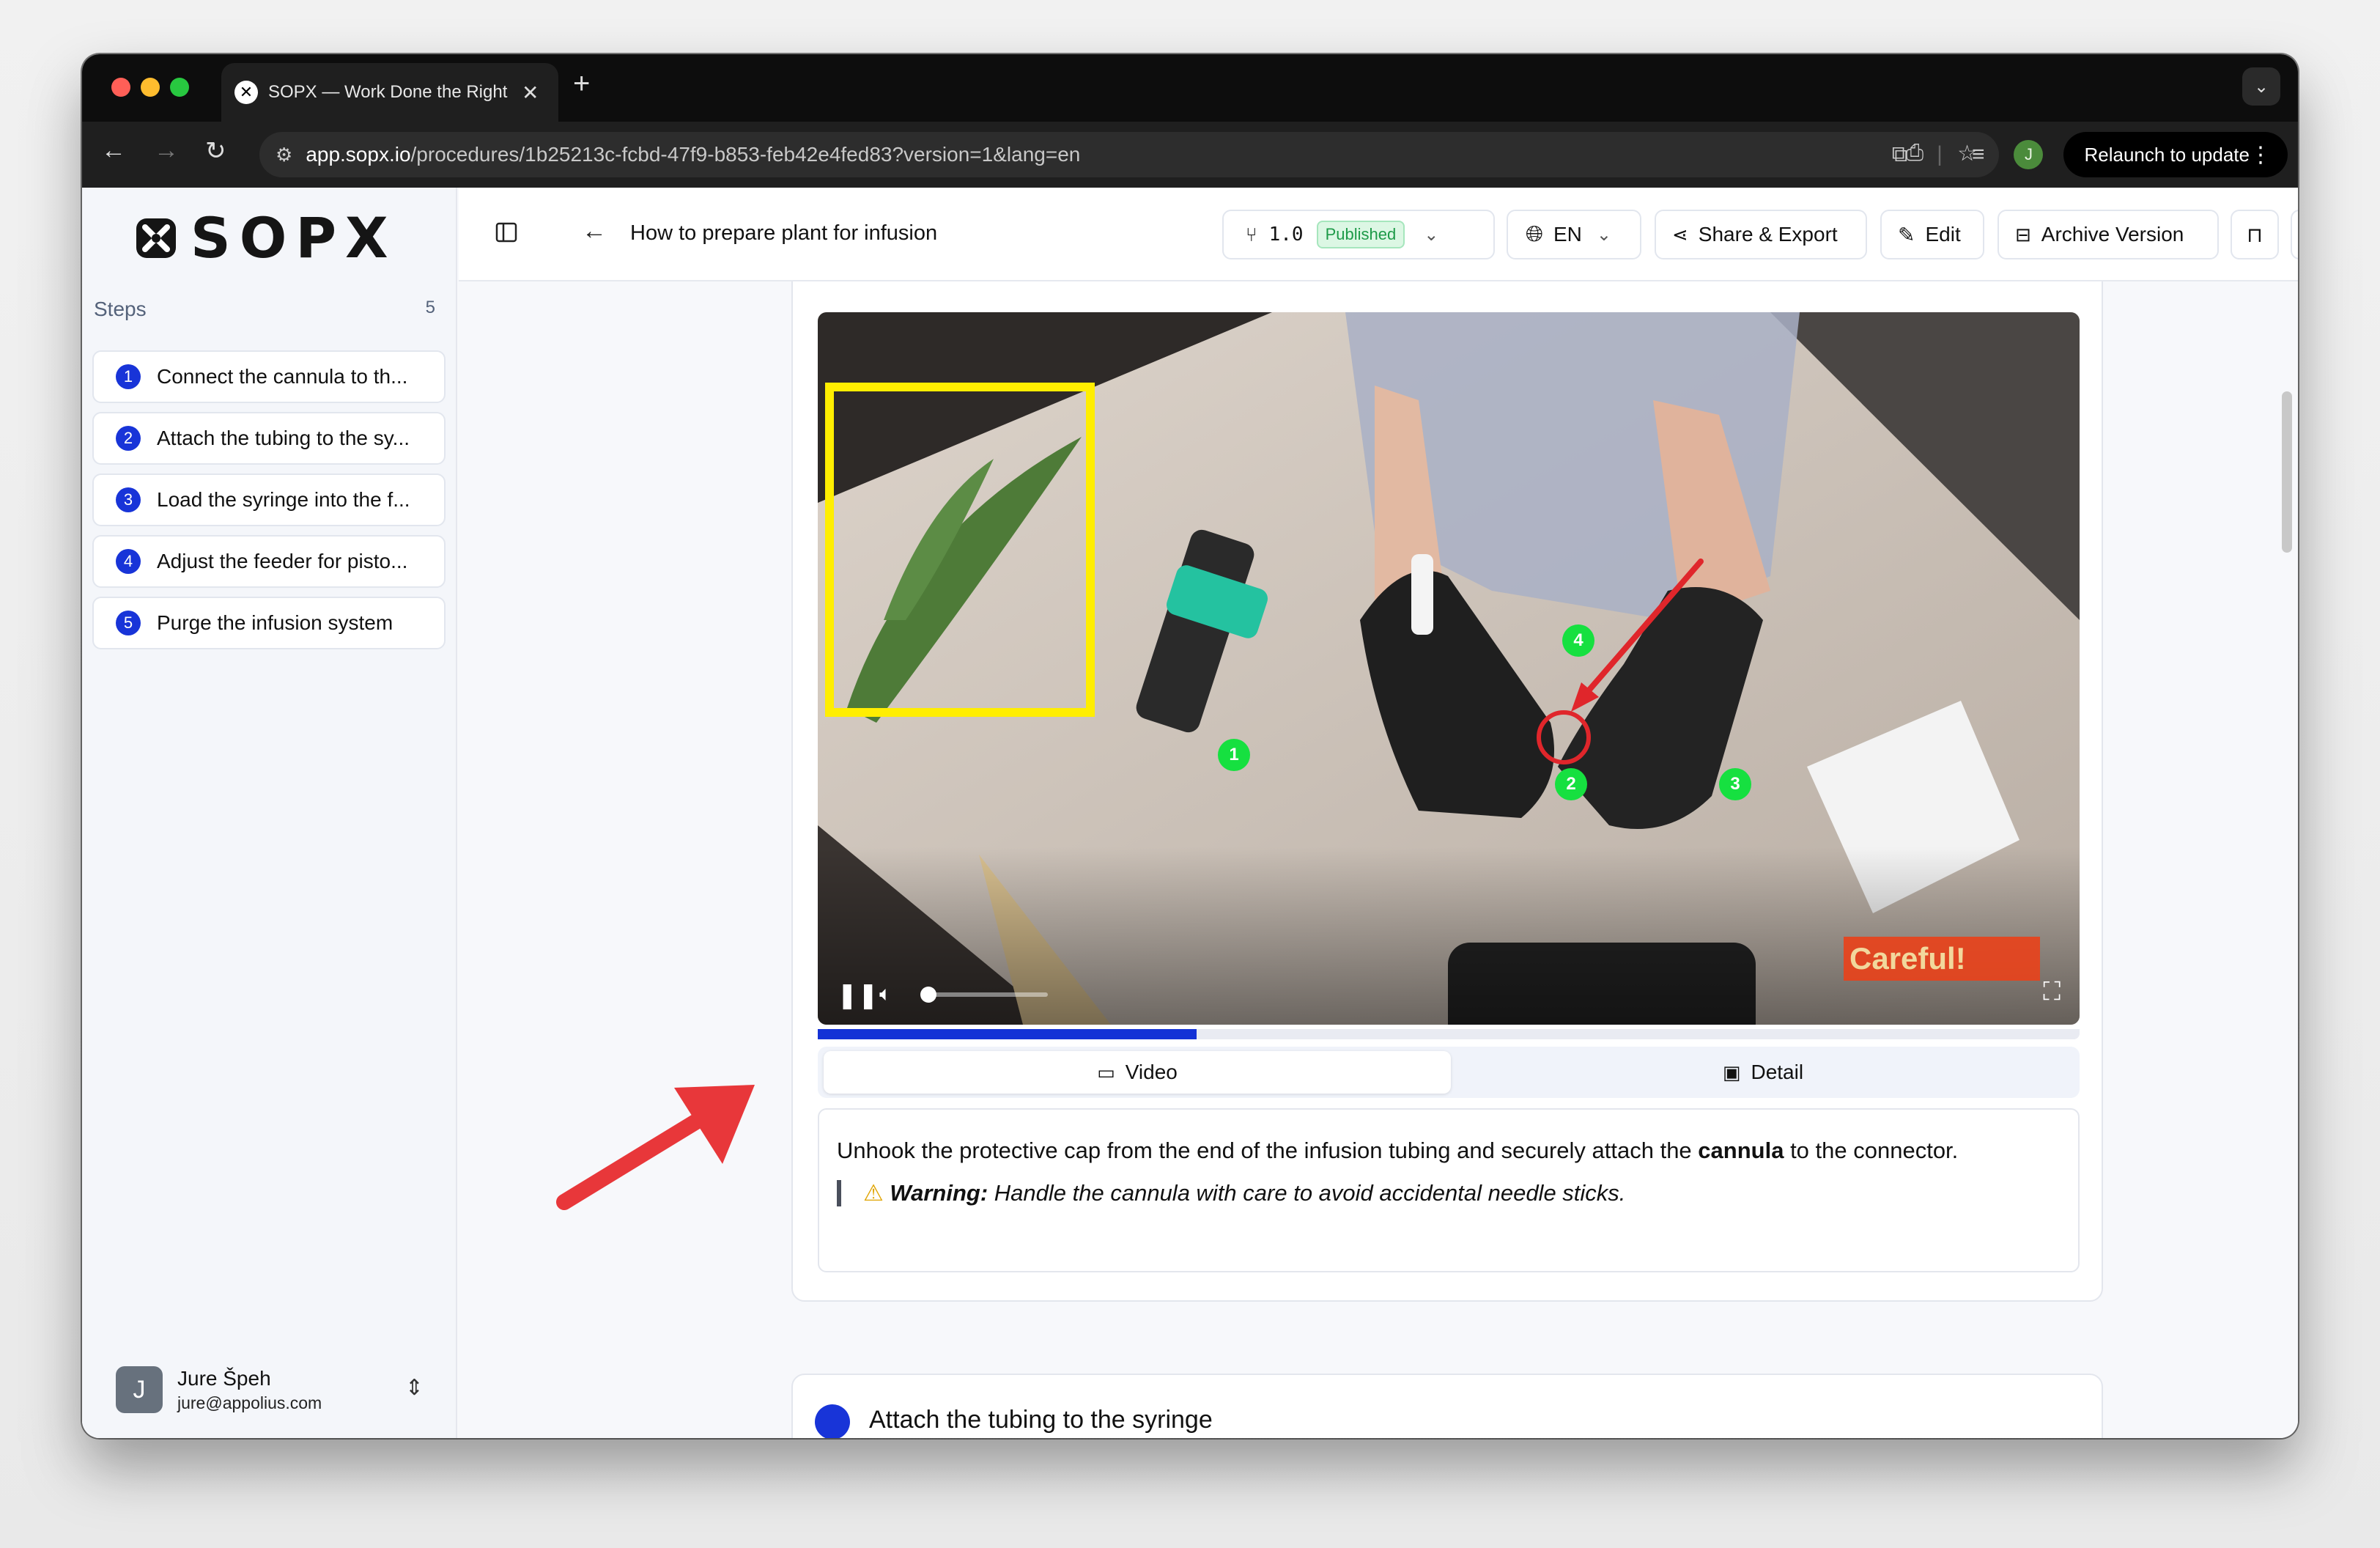 This screenshot has height=1548, width=2380. I want to click on bookmark-button: ⊓, so click(2255, 234).